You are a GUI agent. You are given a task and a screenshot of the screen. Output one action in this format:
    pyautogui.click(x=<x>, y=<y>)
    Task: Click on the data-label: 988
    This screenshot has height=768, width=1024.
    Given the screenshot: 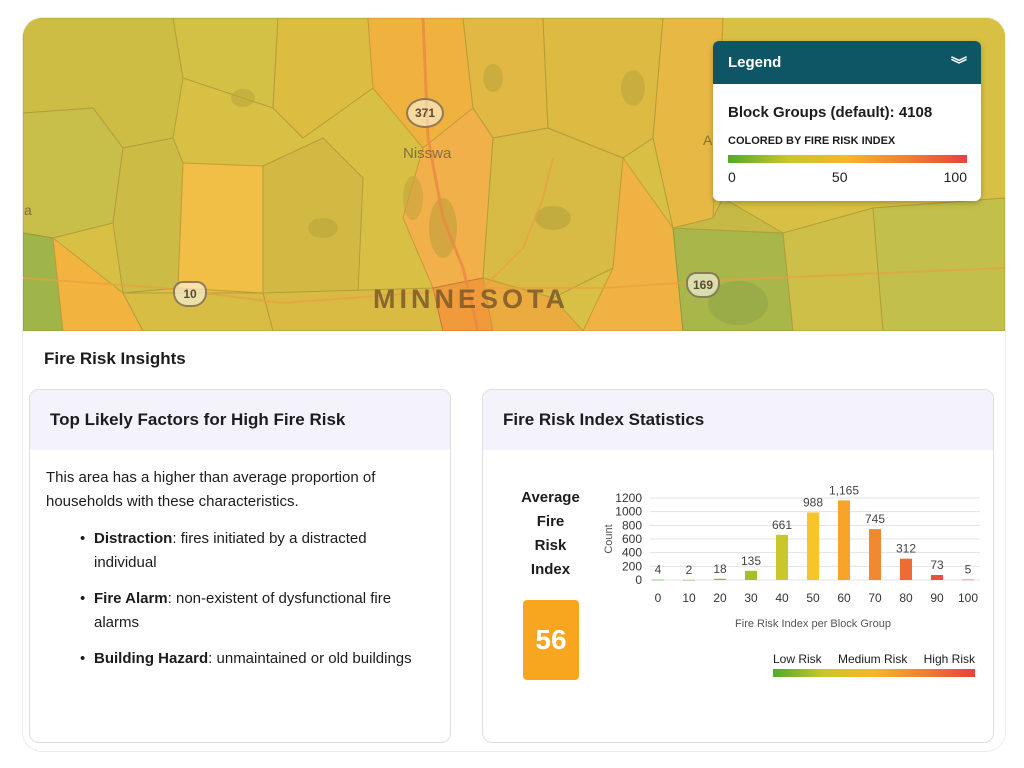 What is the action you would take?
    pyautogui.click(x=813, y=502)
    